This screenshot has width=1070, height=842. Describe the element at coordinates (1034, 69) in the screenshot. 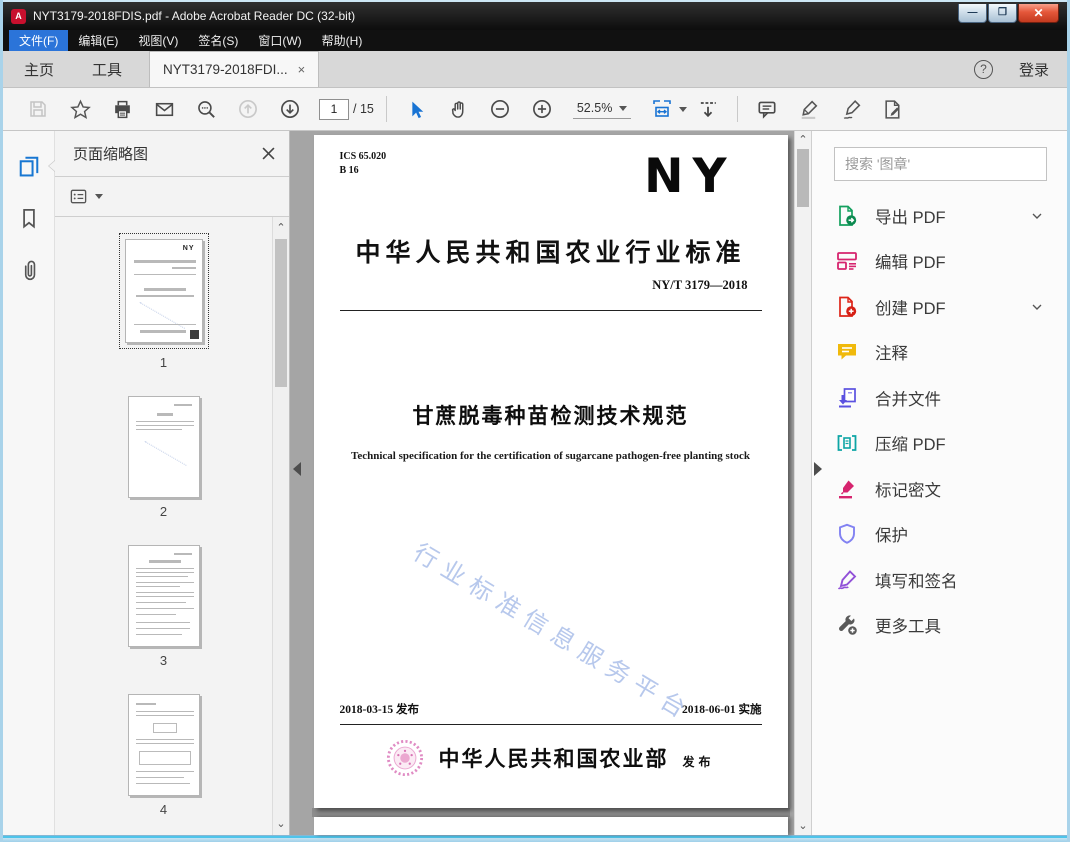

I see `login-button: 登录` at that location.